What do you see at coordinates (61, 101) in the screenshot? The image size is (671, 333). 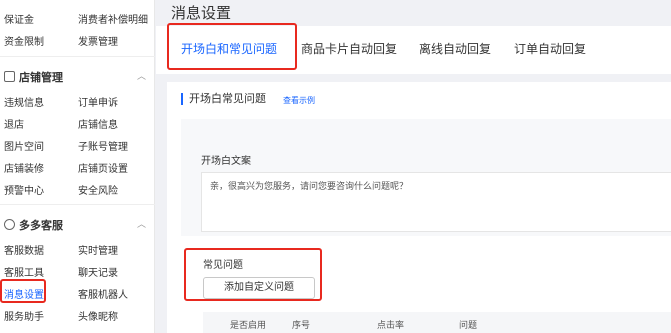 I see `sidebar-row: 违规信息 订单申诉` at bounding box center [61, 101].